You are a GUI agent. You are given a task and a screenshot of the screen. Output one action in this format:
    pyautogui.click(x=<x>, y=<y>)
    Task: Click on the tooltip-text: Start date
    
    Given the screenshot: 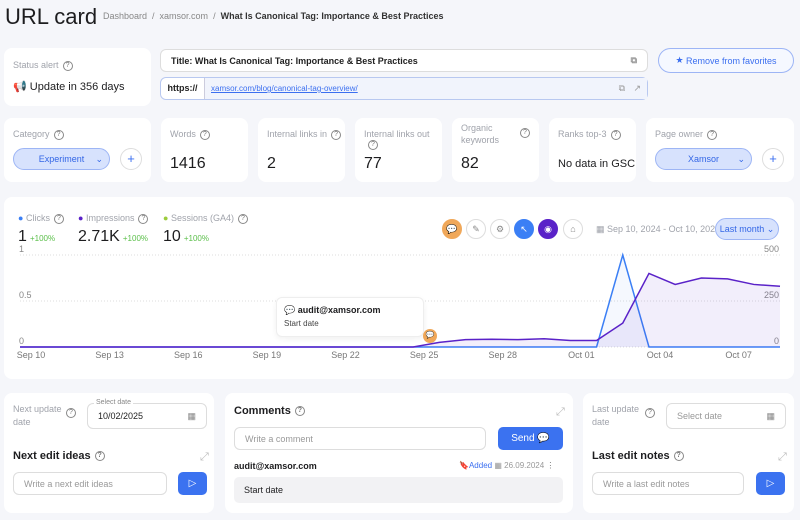 What is the action you would take?
    pyautogui.click(x=301, y=323)
    